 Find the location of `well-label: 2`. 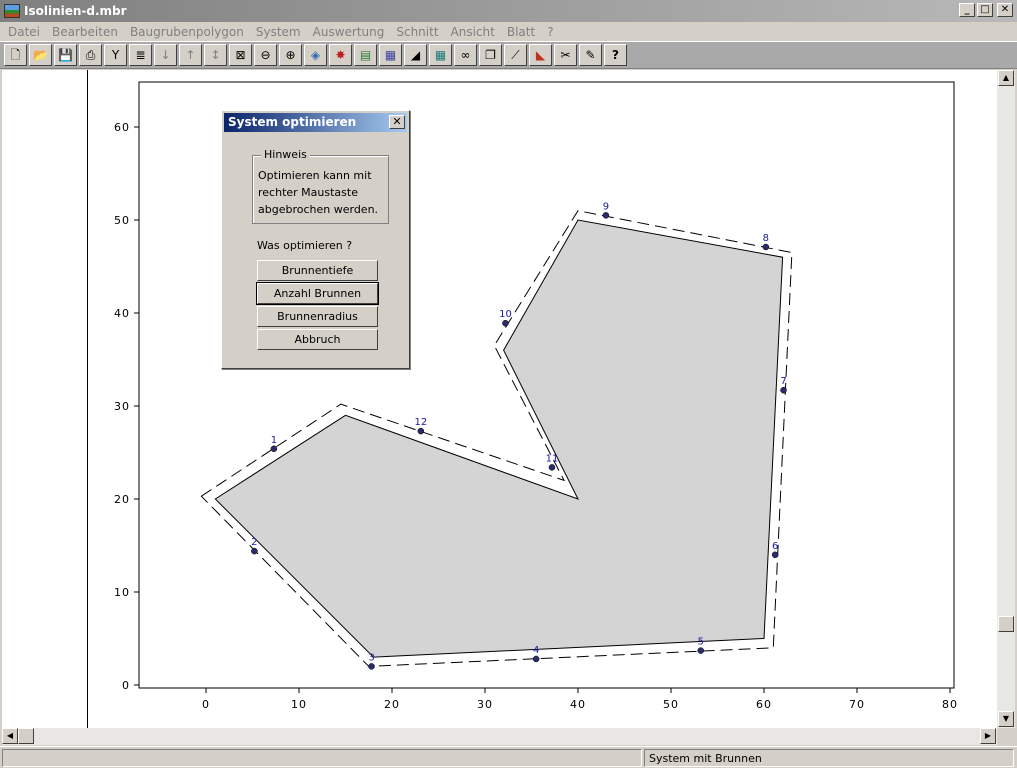

well-label: 2 is located at coordinates (254, 542).